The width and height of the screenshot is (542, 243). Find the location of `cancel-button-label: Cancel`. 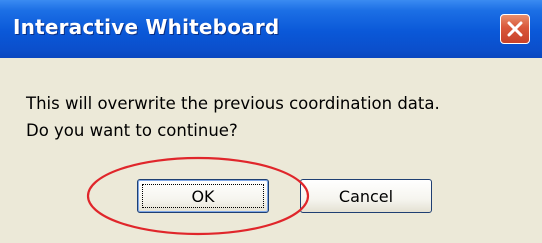

cancel-button-label: Cancel is located at coordinates (366, 196).